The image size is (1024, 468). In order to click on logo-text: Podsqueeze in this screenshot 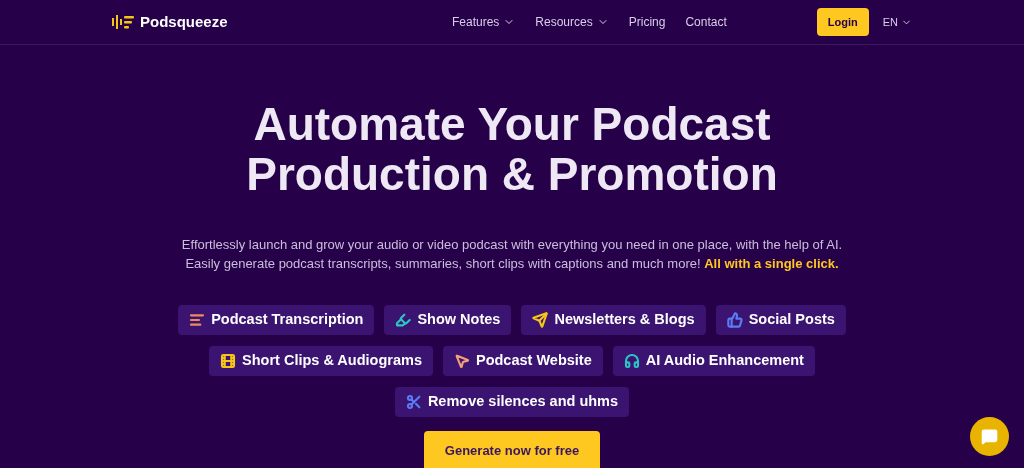, I will do `click(184, 22)`.